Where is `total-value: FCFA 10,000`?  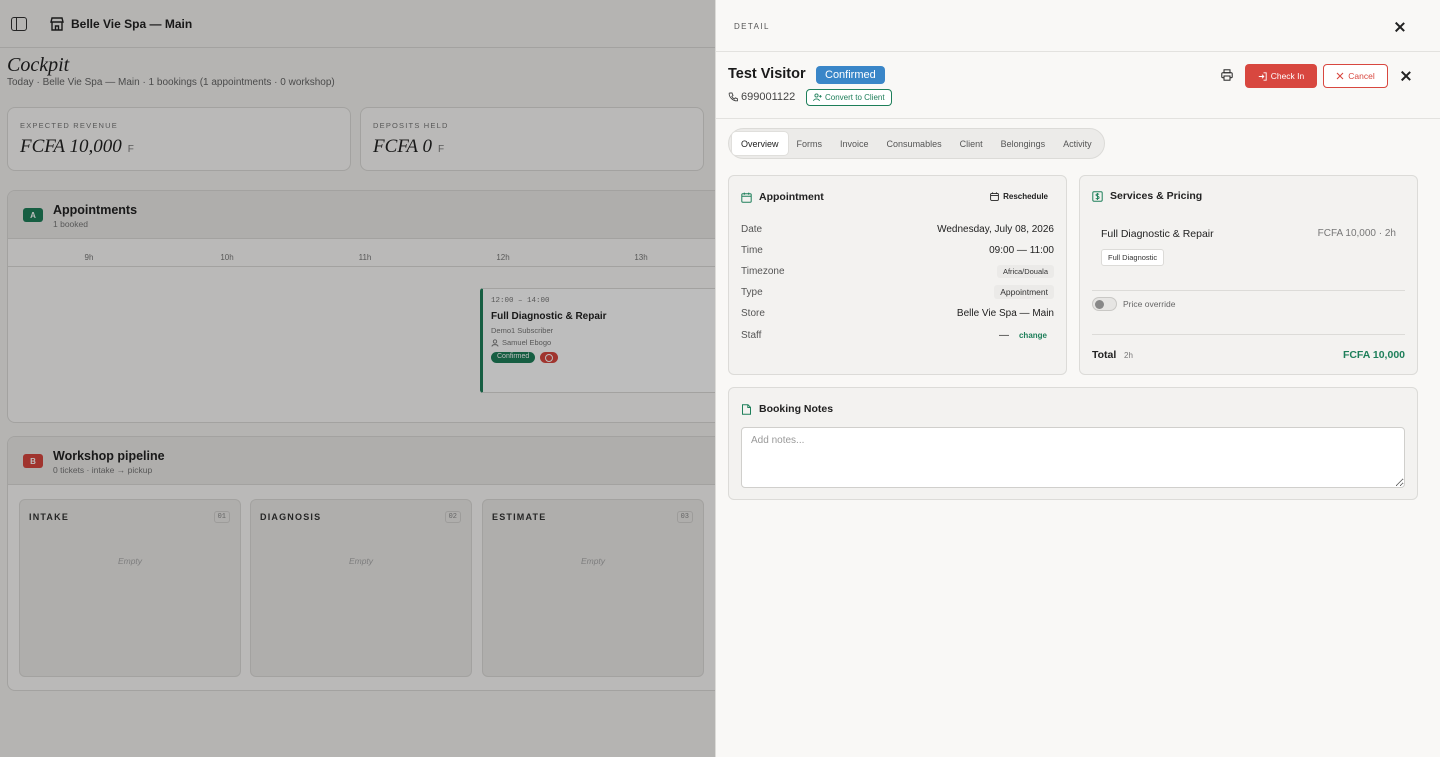 total-value: FCFA 10,000 is located at coordinates (1373, 355).